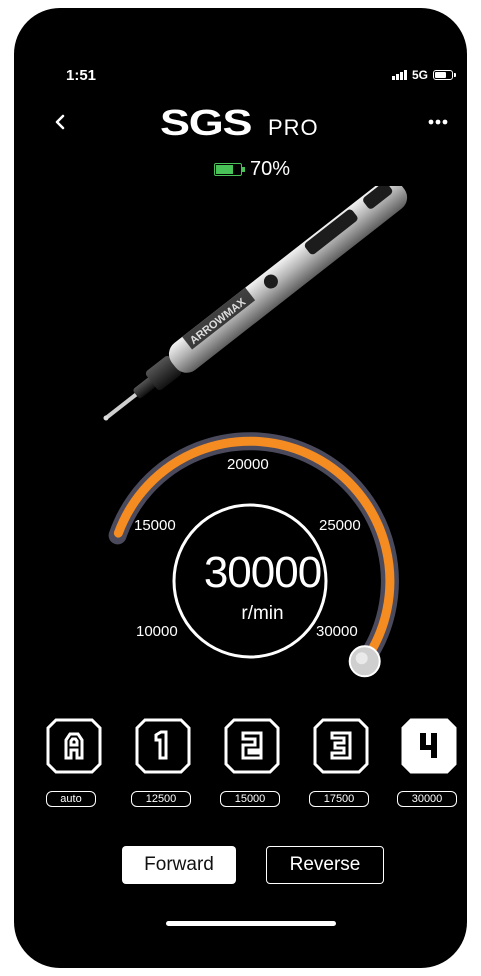 The image size is (481, 976). Describe the element at coordinates (444, 75) in the screenshot. I see `status-battery-icon` at that location.